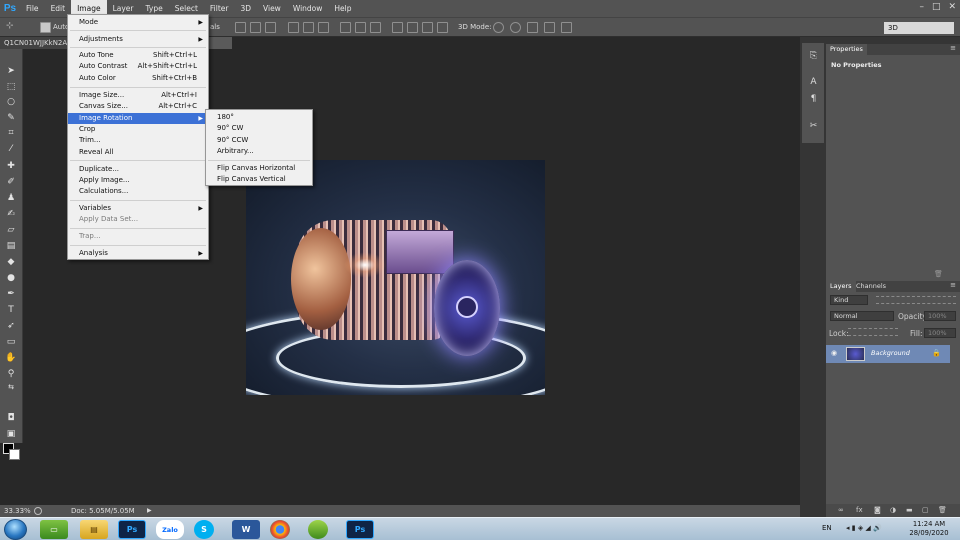 Image resolution: width=960 pixels, height=540 pixels. I want to click on menuitem-rotate-90-ccw: 90° CCW, so click(259, 140).